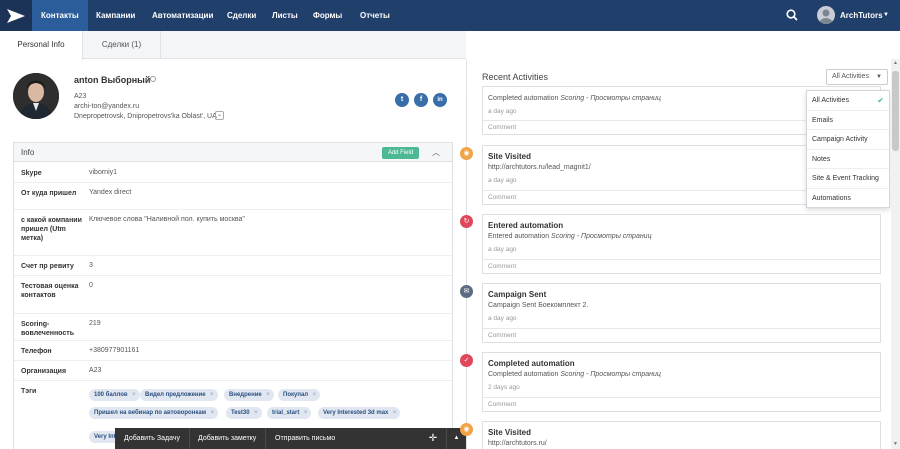 The height and width of the screenshot is (449, 900). Describe the element at coordinates (16, 15) in the screenshot. I see `logo-icon` at that location.